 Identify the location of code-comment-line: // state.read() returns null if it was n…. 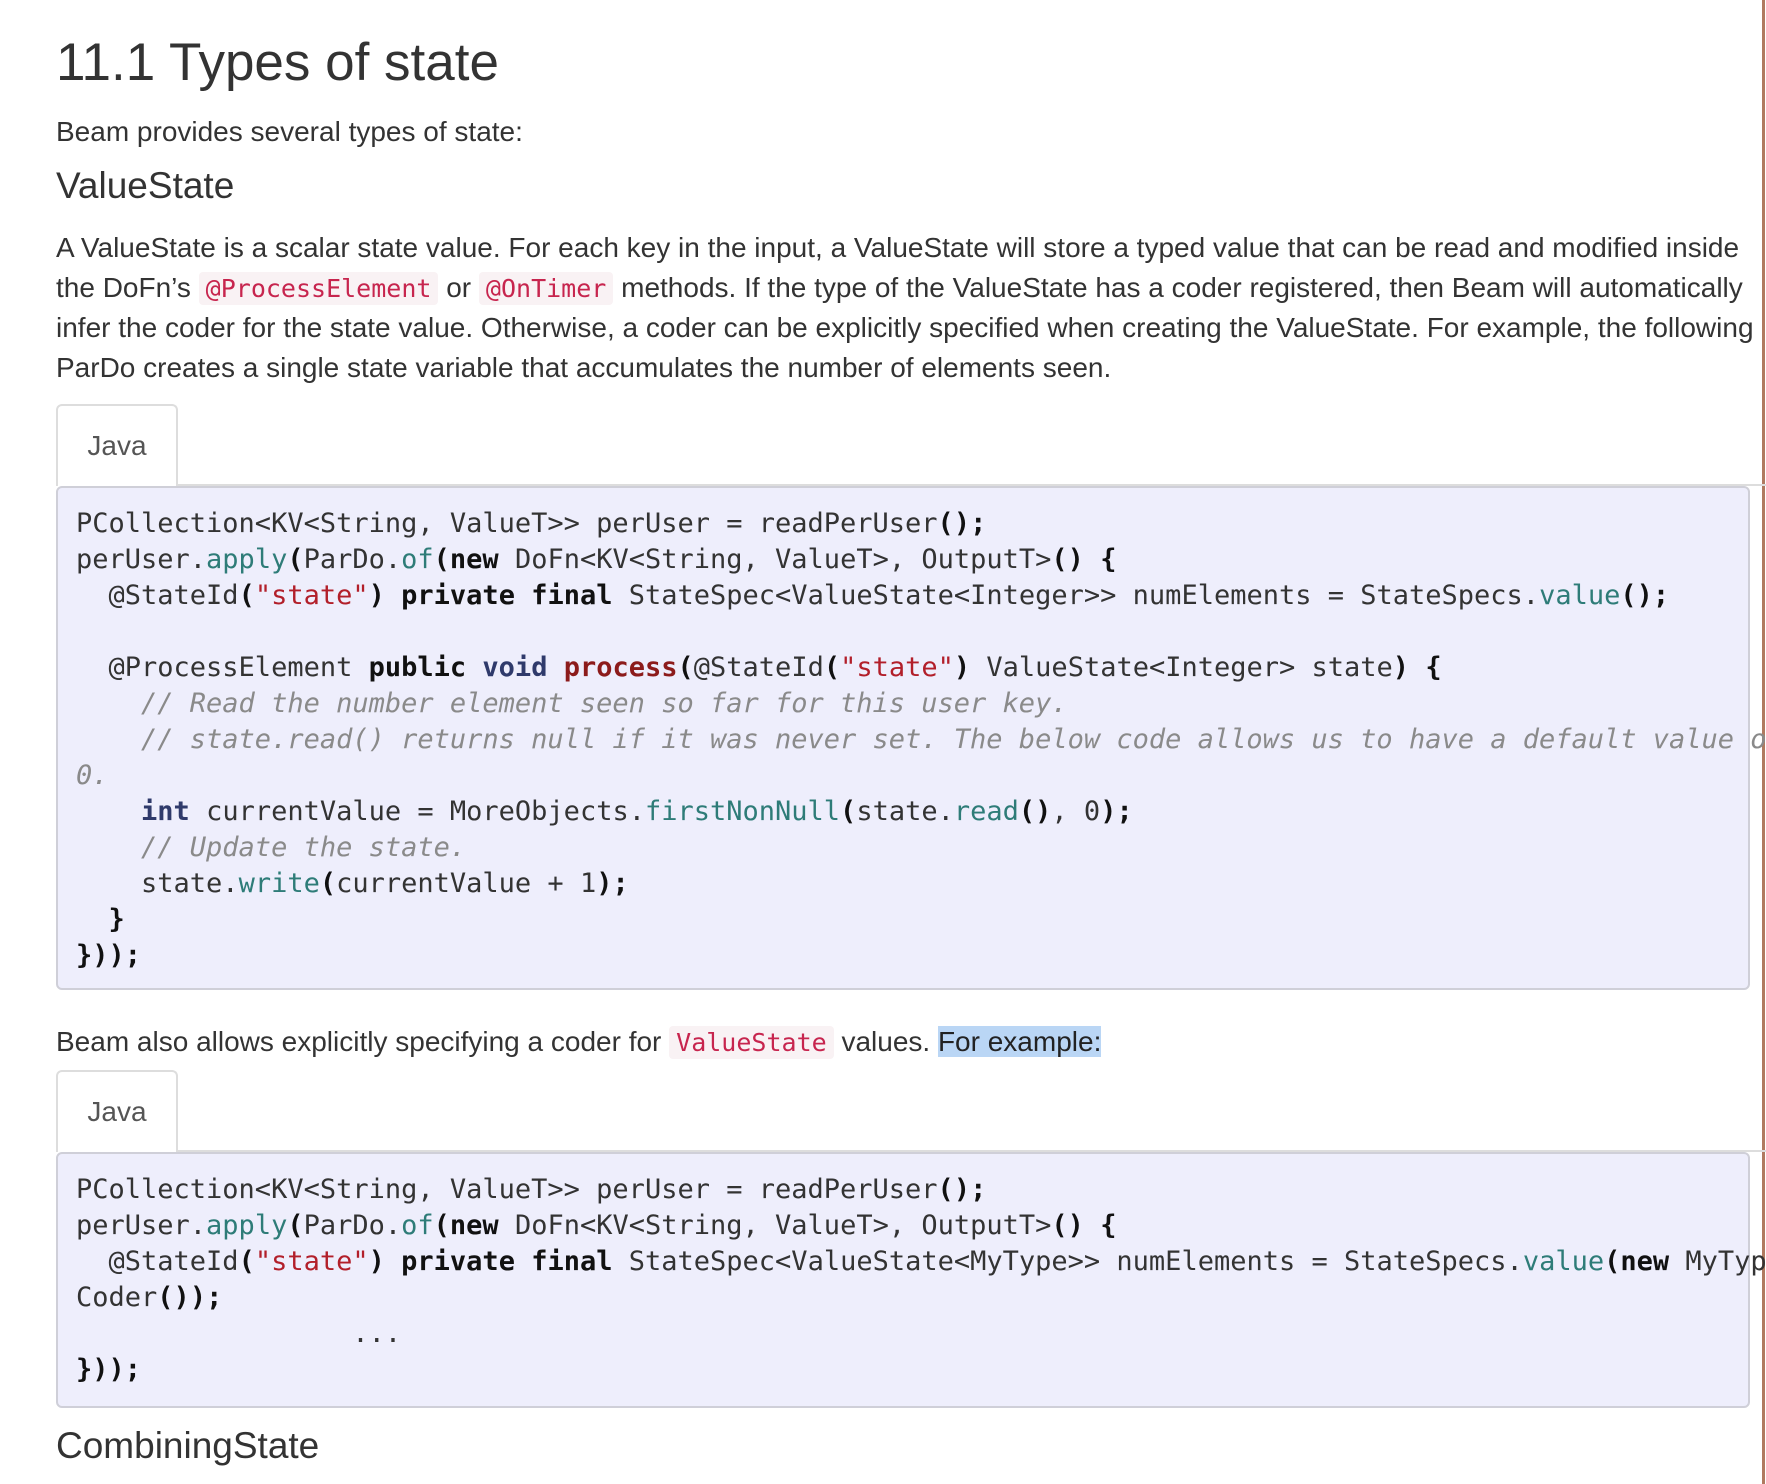
(921, 739).